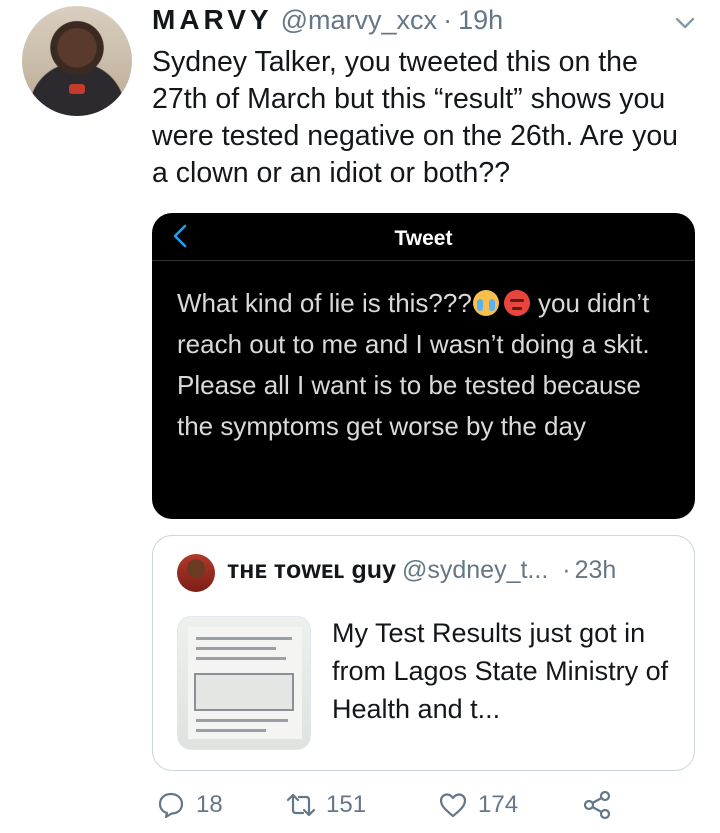  Describe the element at coordinates (301, 805) in the screenshot. I see `retweet-icon` at that location.